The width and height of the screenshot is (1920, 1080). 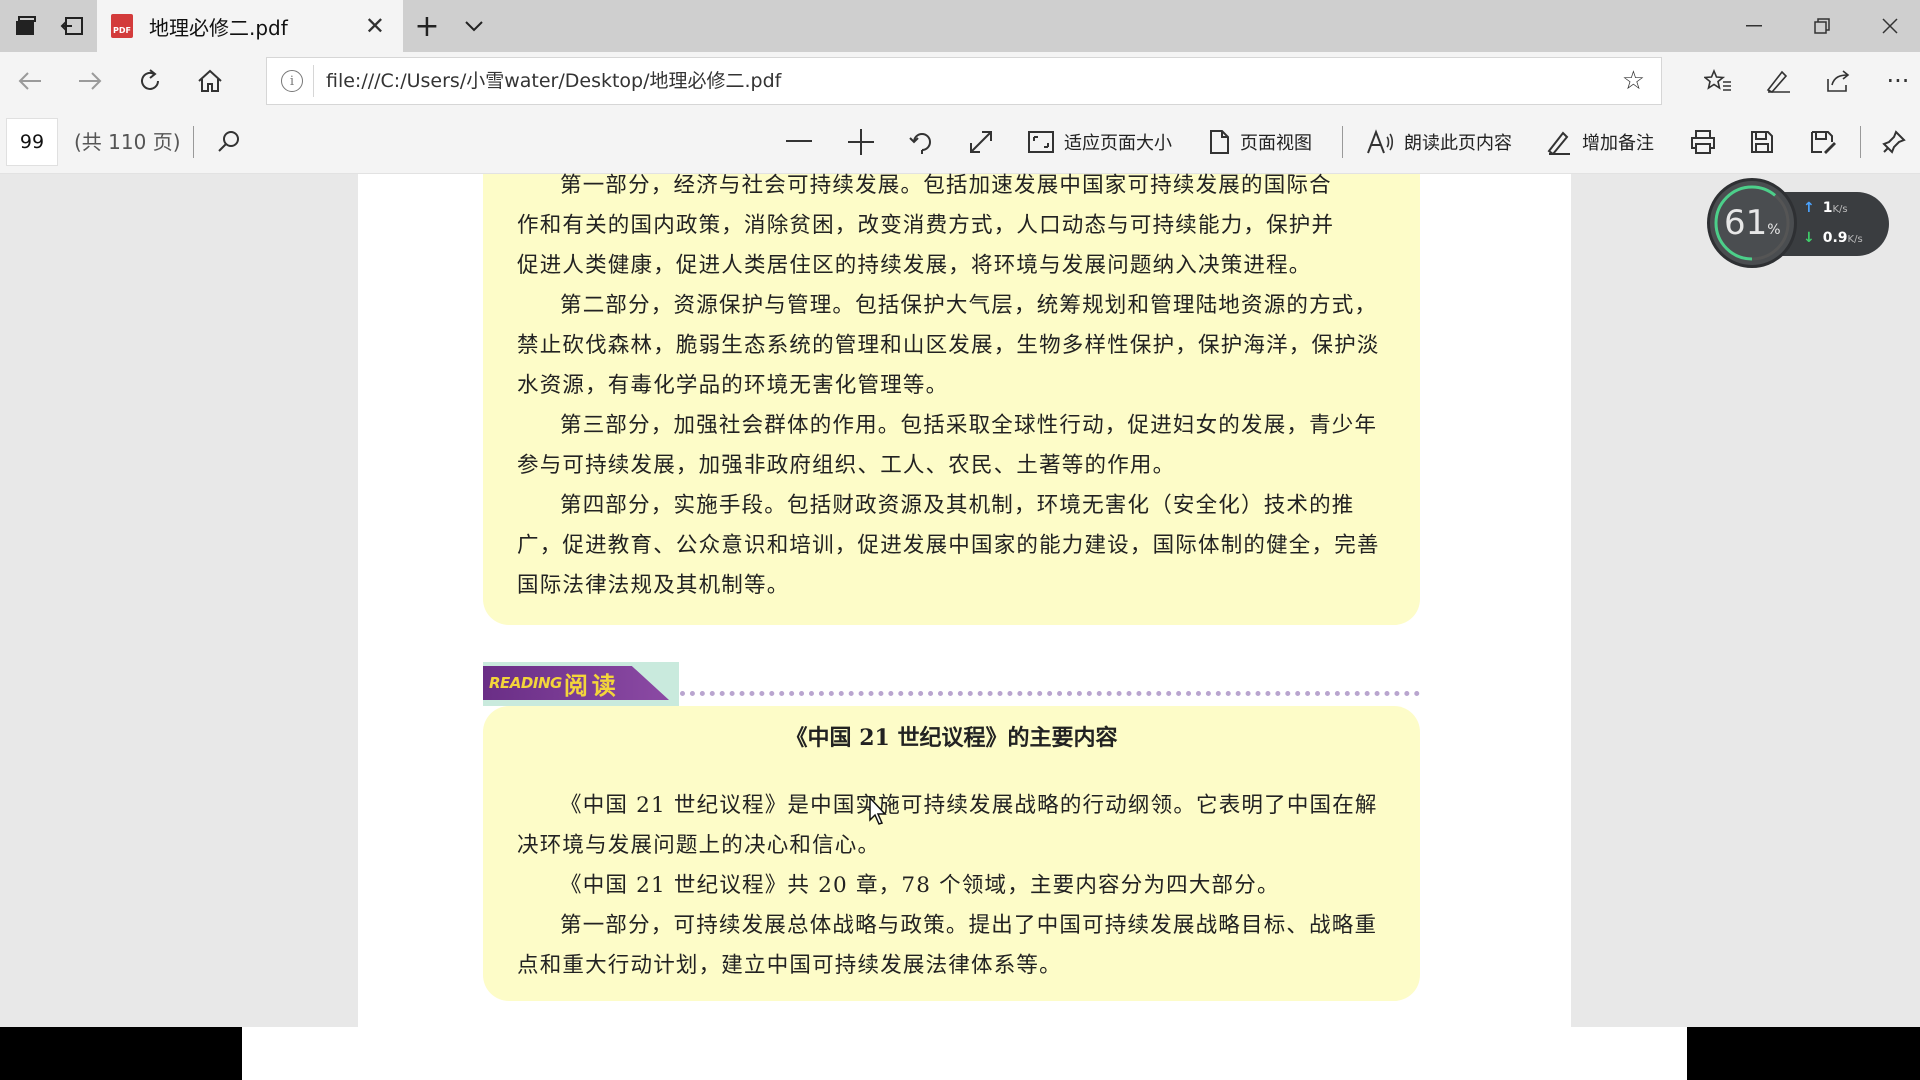 I want to click on usage-gauge: 61%, so click(x=1752, y=223).